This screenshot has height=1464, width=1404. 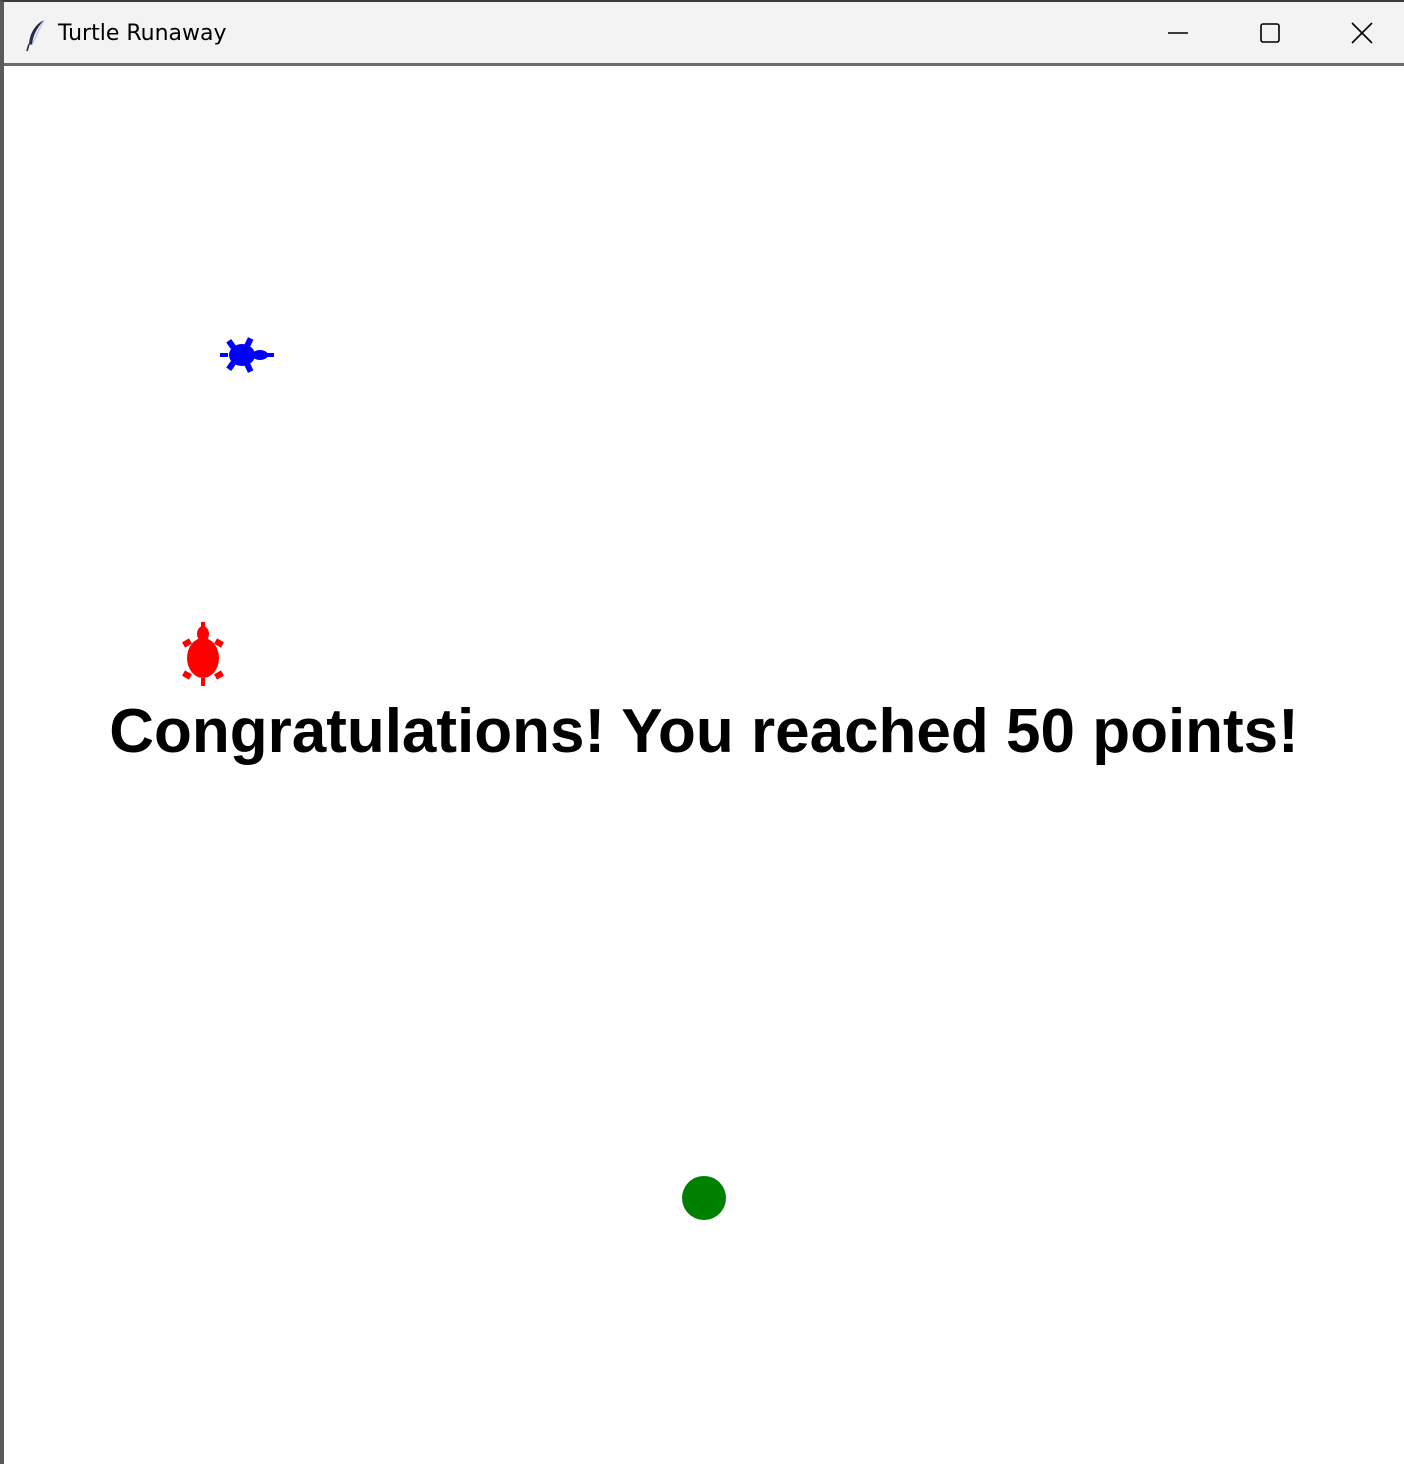 I want to click on chaser-turtle, so click(x=247, y=355).